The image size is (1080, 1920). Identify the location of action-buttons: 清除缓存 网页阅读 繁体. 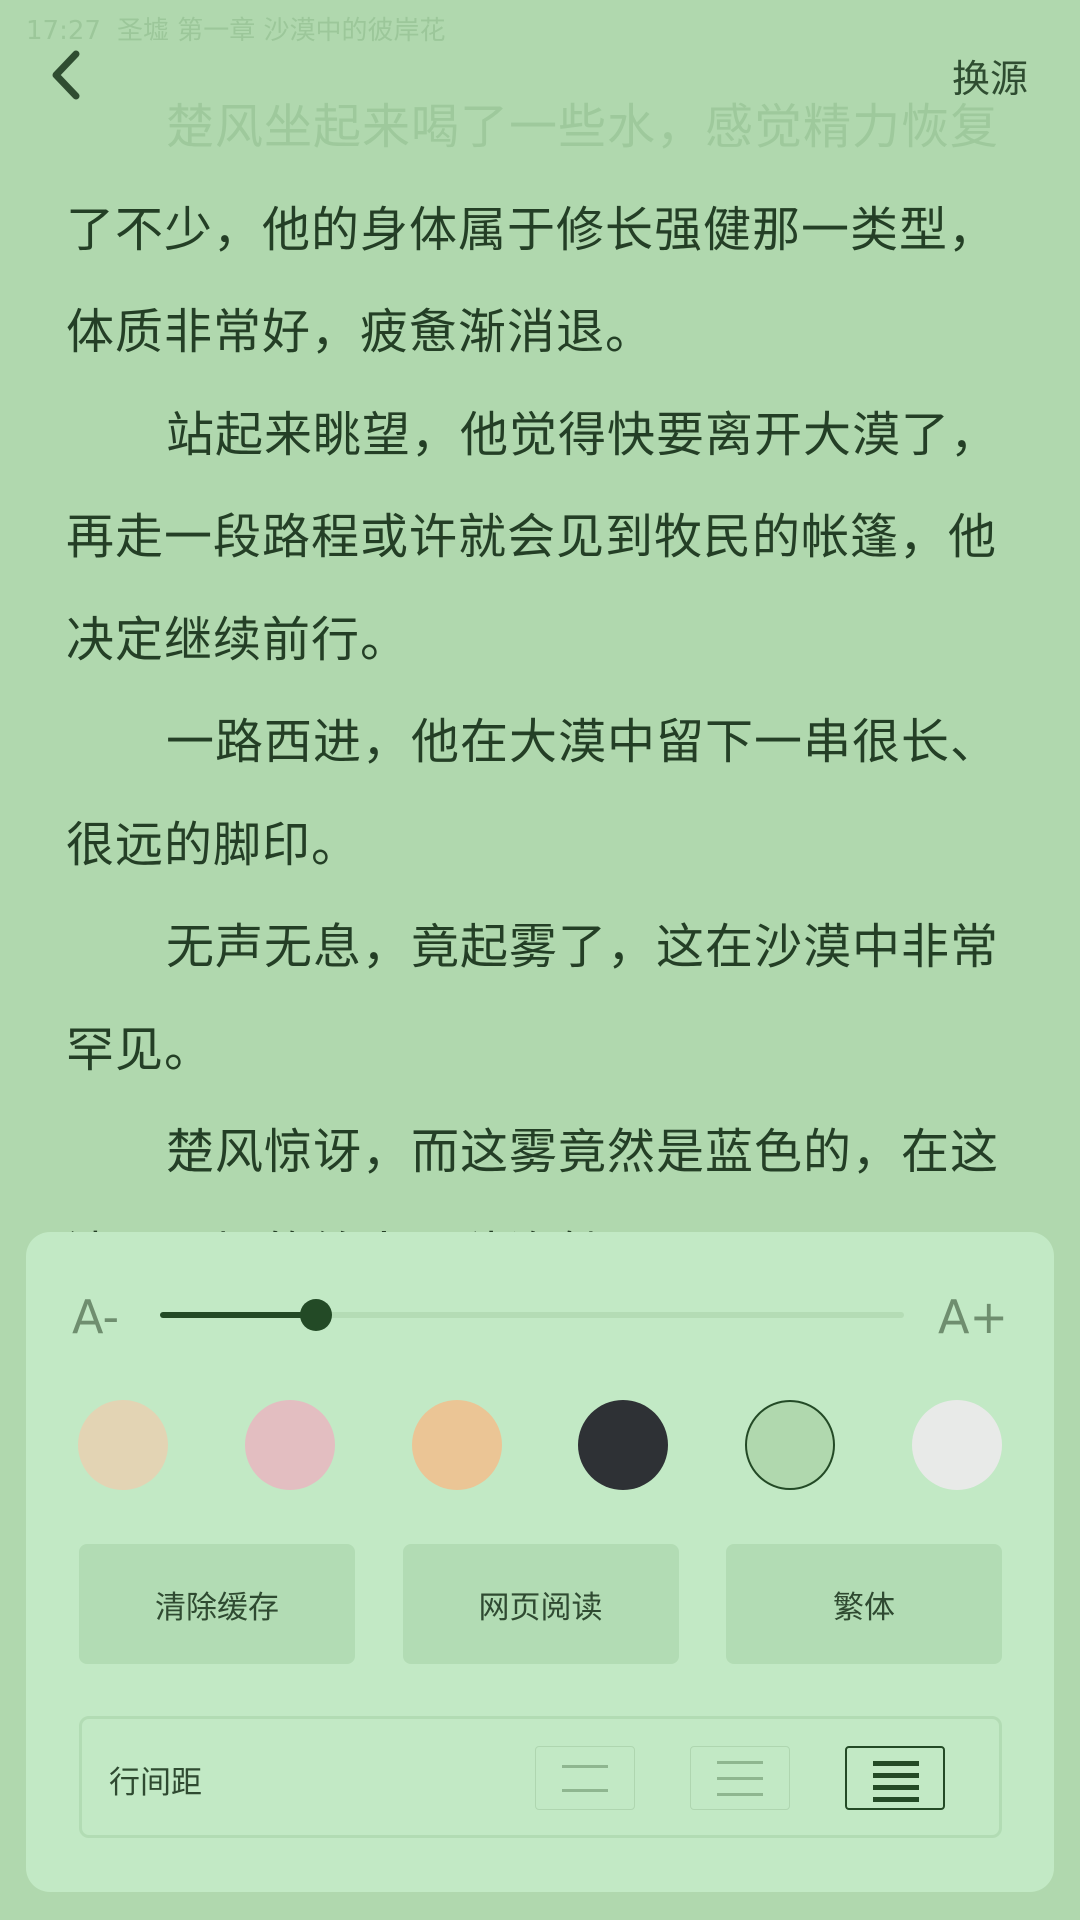
(540, 1604).